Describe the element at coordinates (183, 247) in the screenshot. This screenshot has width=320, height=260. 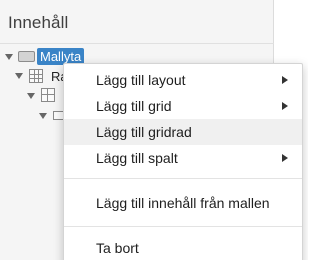
I see `menu-item-delete: Ta bort` at that location.